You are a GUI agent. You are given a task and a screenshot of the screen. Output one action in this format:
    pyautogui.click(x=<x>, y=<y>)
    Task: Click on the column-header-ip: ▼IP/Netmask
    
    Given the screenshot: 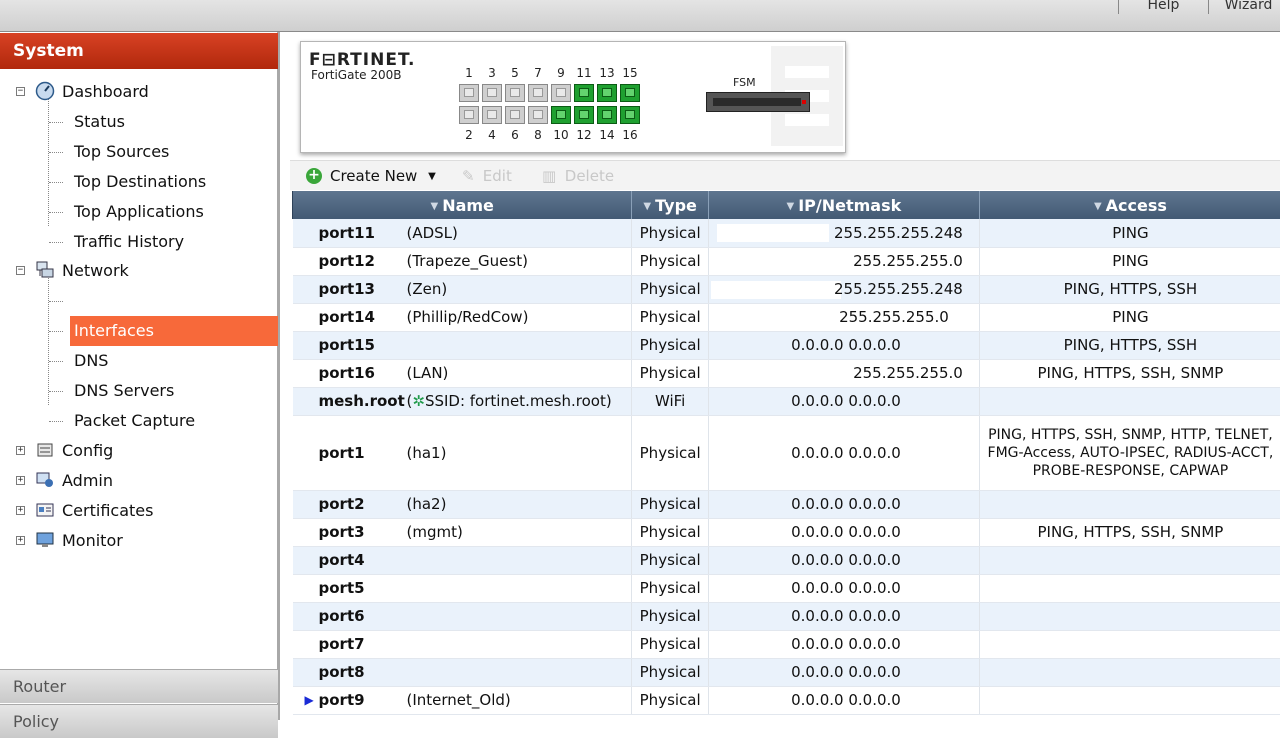 What is the action you would take?
    pyautogui.click(x=843, y=205)
    